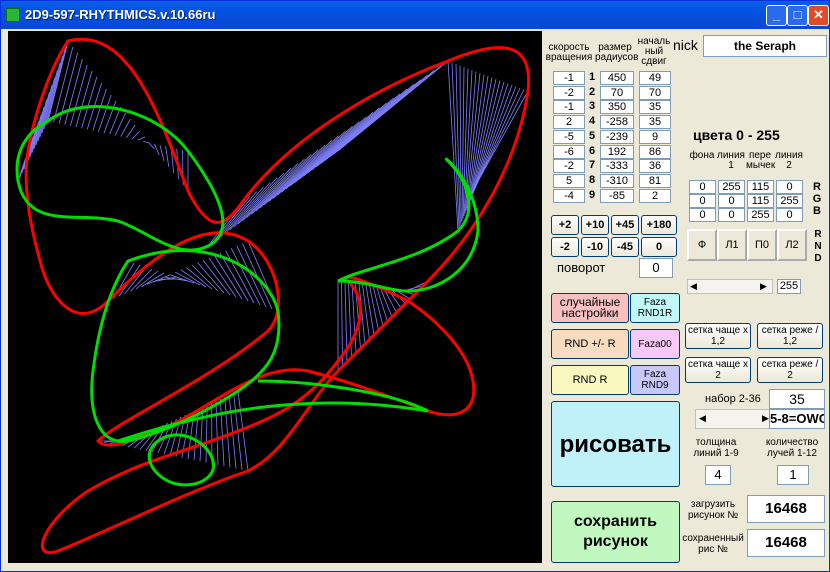 This screenshot has width=830, height=572. Describe the element at coordinates (617, 166) in the screenshot. I see `radius-input: -333` at that location.